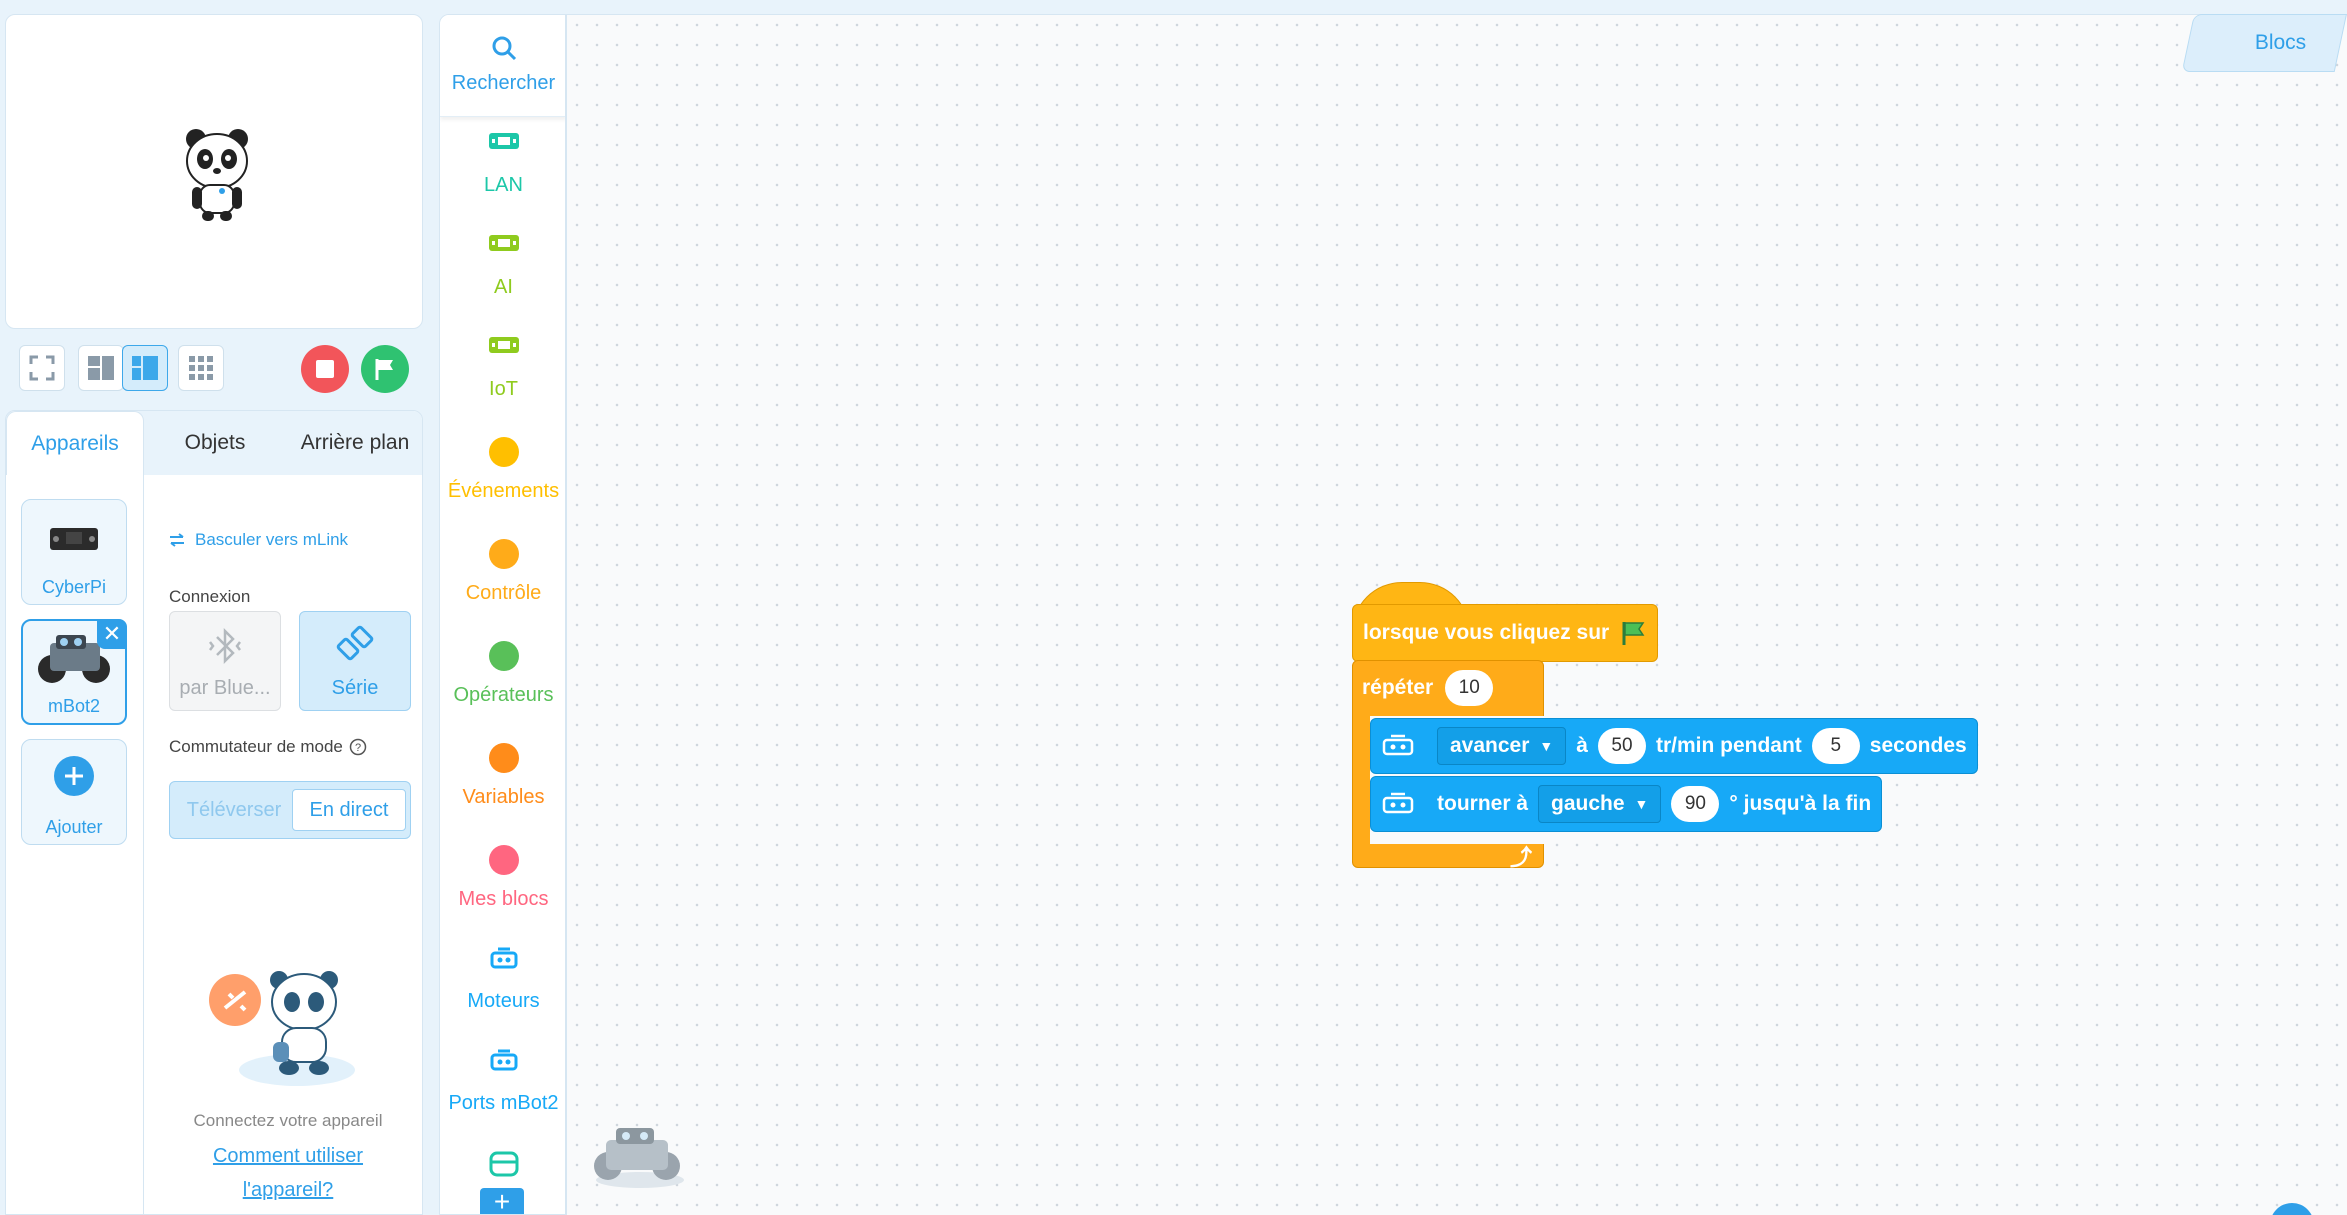 The height and width of the screenshot is (1215, 2347). What do you see at coordinates (502, 474) in the screenshot?
I see `category-events: Événements` at bounding box center [502, 474].